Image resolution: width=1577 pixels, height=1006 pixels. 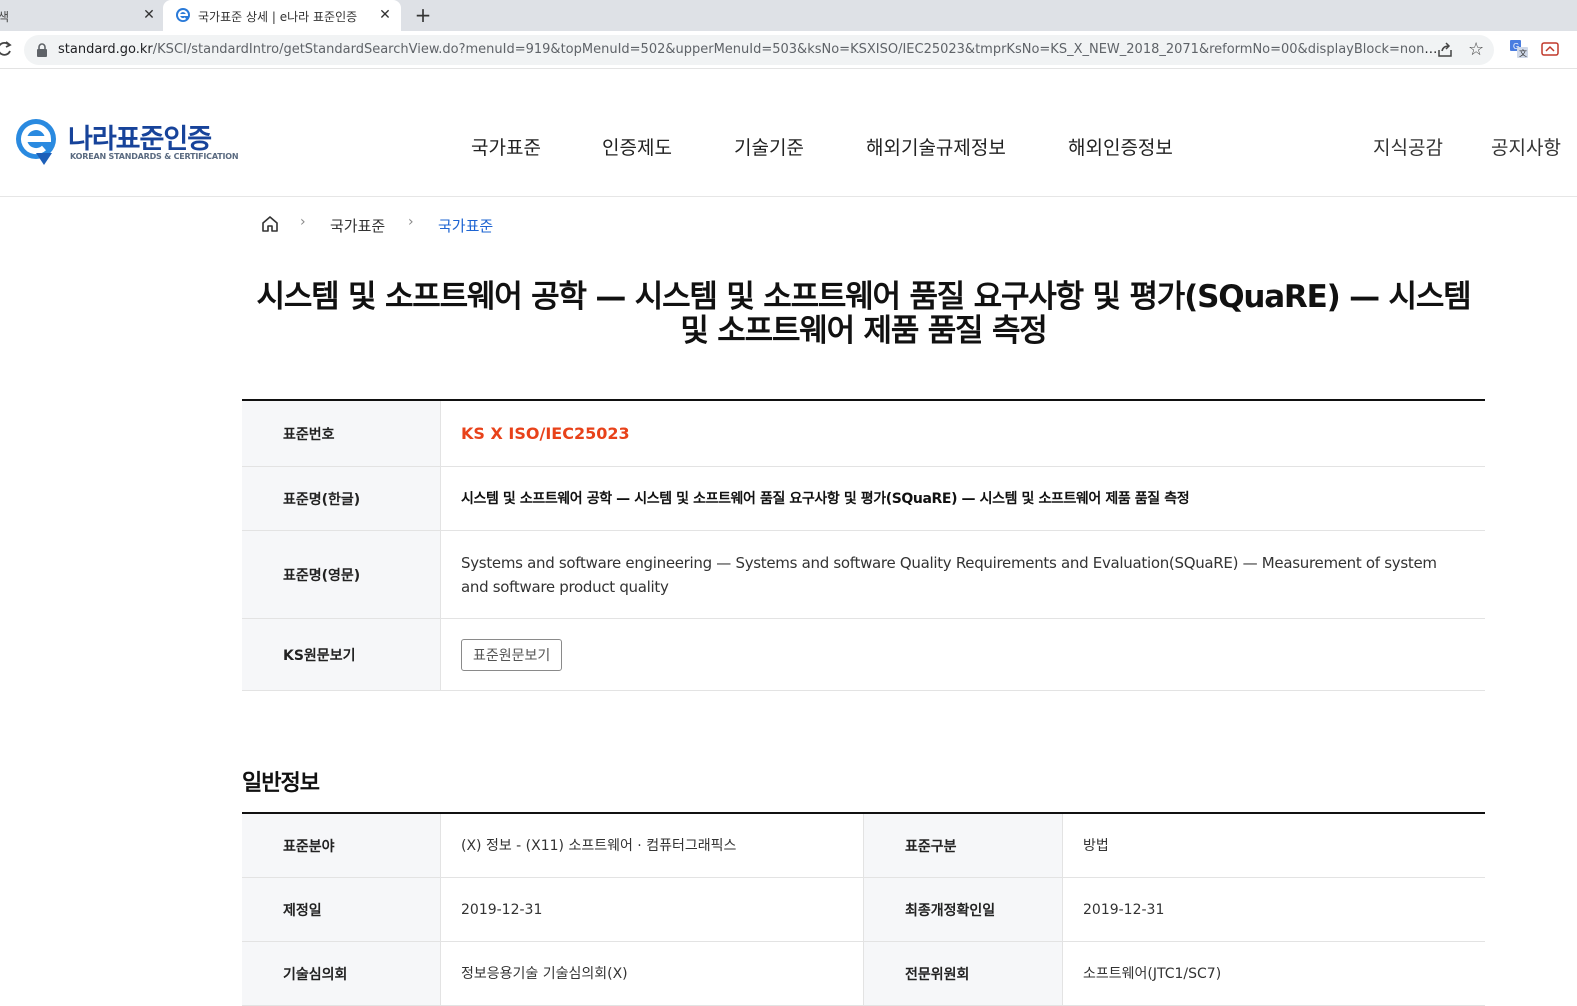 What do you see at coordinates (512, 654) in the screenshot?
I see `view-original-button: 표준원문보기` at bounding box center [512, 654].